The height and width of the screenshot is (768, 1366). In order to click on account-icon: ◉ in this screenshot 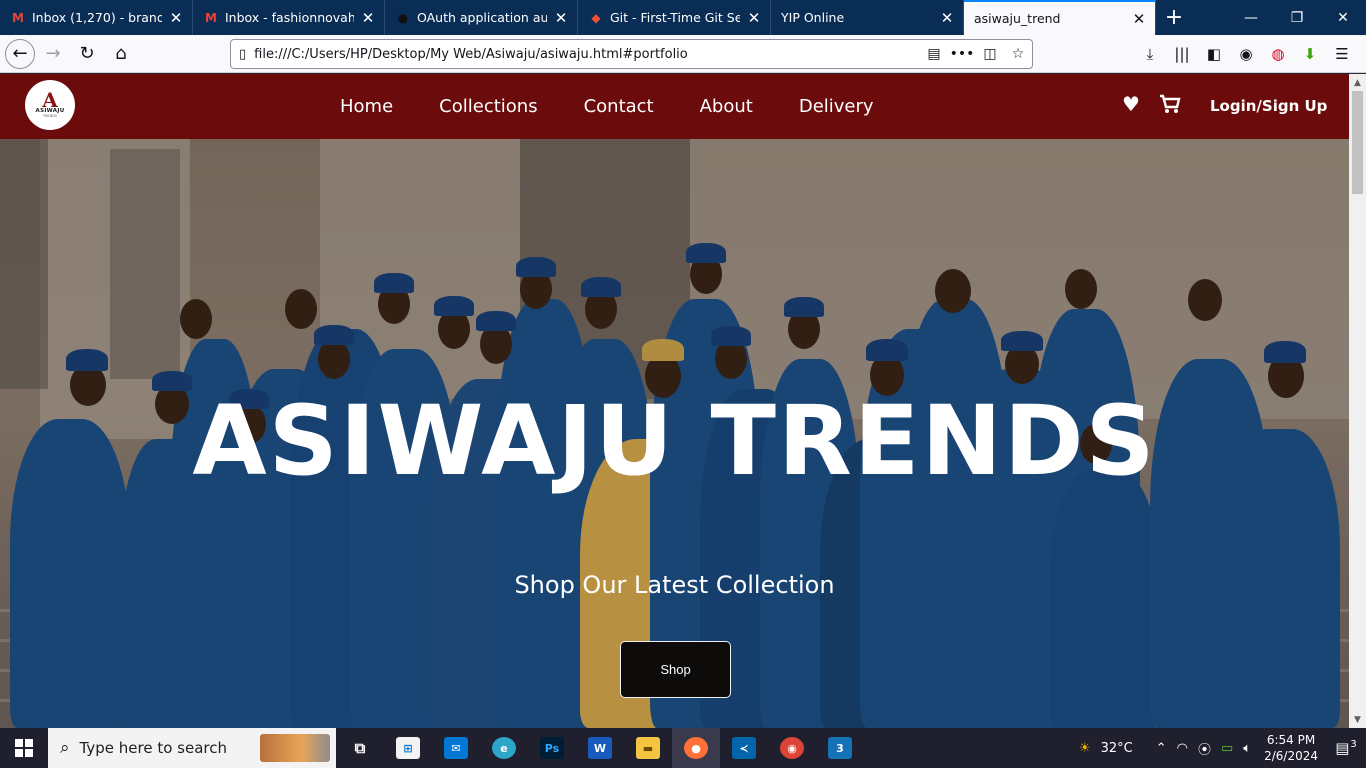, I will do `click(1246, 54)`.